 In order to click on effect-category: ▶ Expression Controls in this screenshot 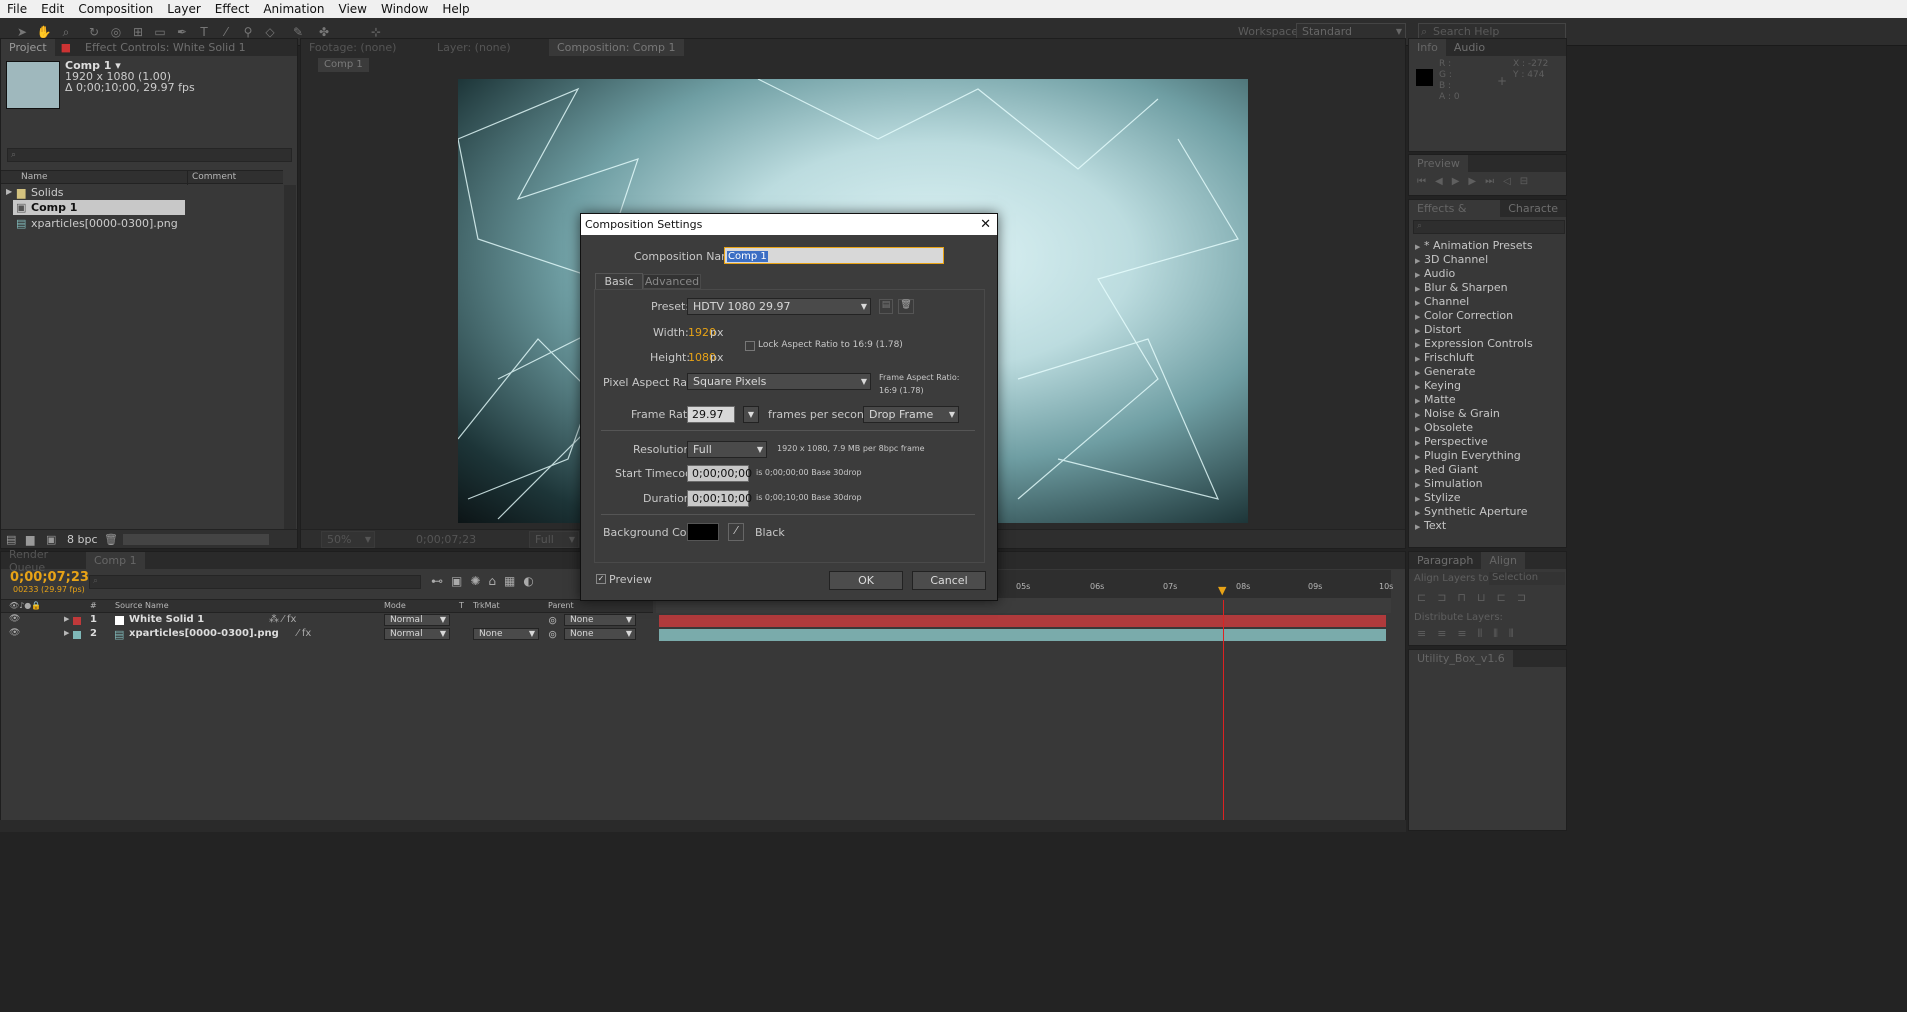, I will do `click(1487, 344)`.